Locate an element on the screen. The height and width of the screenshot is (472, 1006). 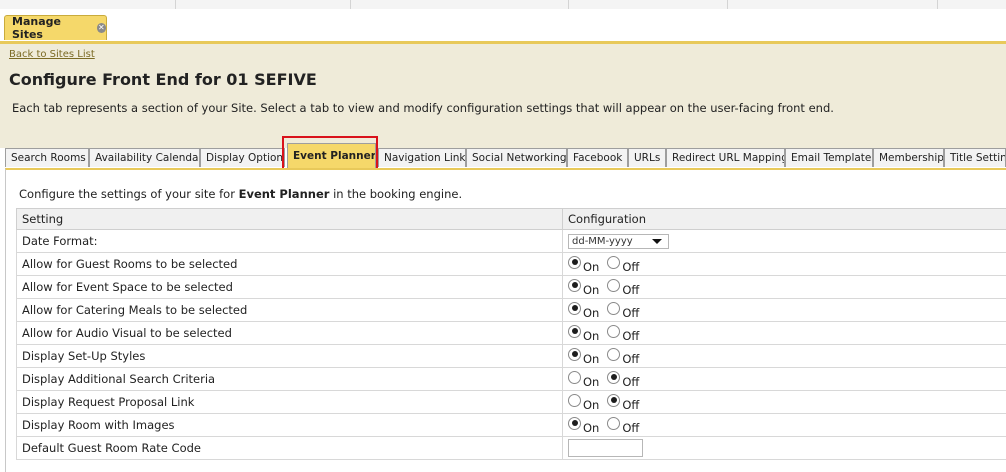
setting-label-date-format: Date Format: is located at coordinates (290, 241).